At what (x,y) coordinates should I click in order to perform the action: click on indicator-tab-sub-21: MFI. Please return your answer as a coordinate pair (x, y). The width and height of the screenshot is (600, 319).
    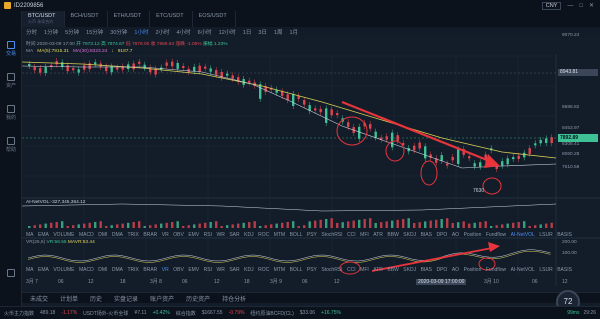
    Looking at the image, I should click on (364, 270).